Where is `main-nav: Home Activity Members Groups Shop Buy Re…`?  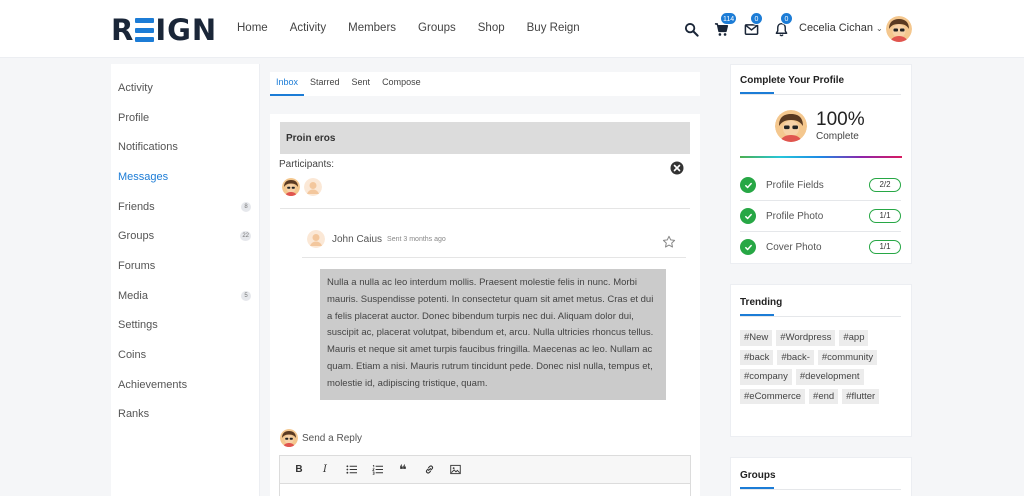
main-nav: Home Activity Members Groups Shop Buy Re… is located at coordinates (419, 28).